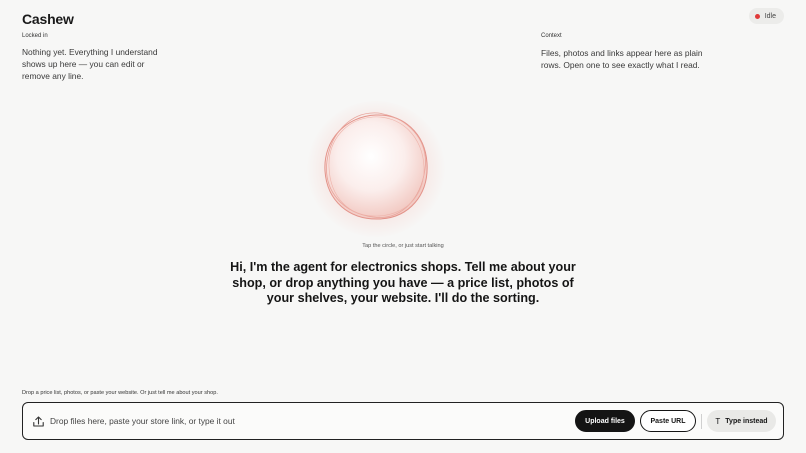 This screenshot has height=453, width=806. What do you see at coordinates (718, 421) in the screenshot?
I see `text-icon: T` at bounding box center [718, 421].